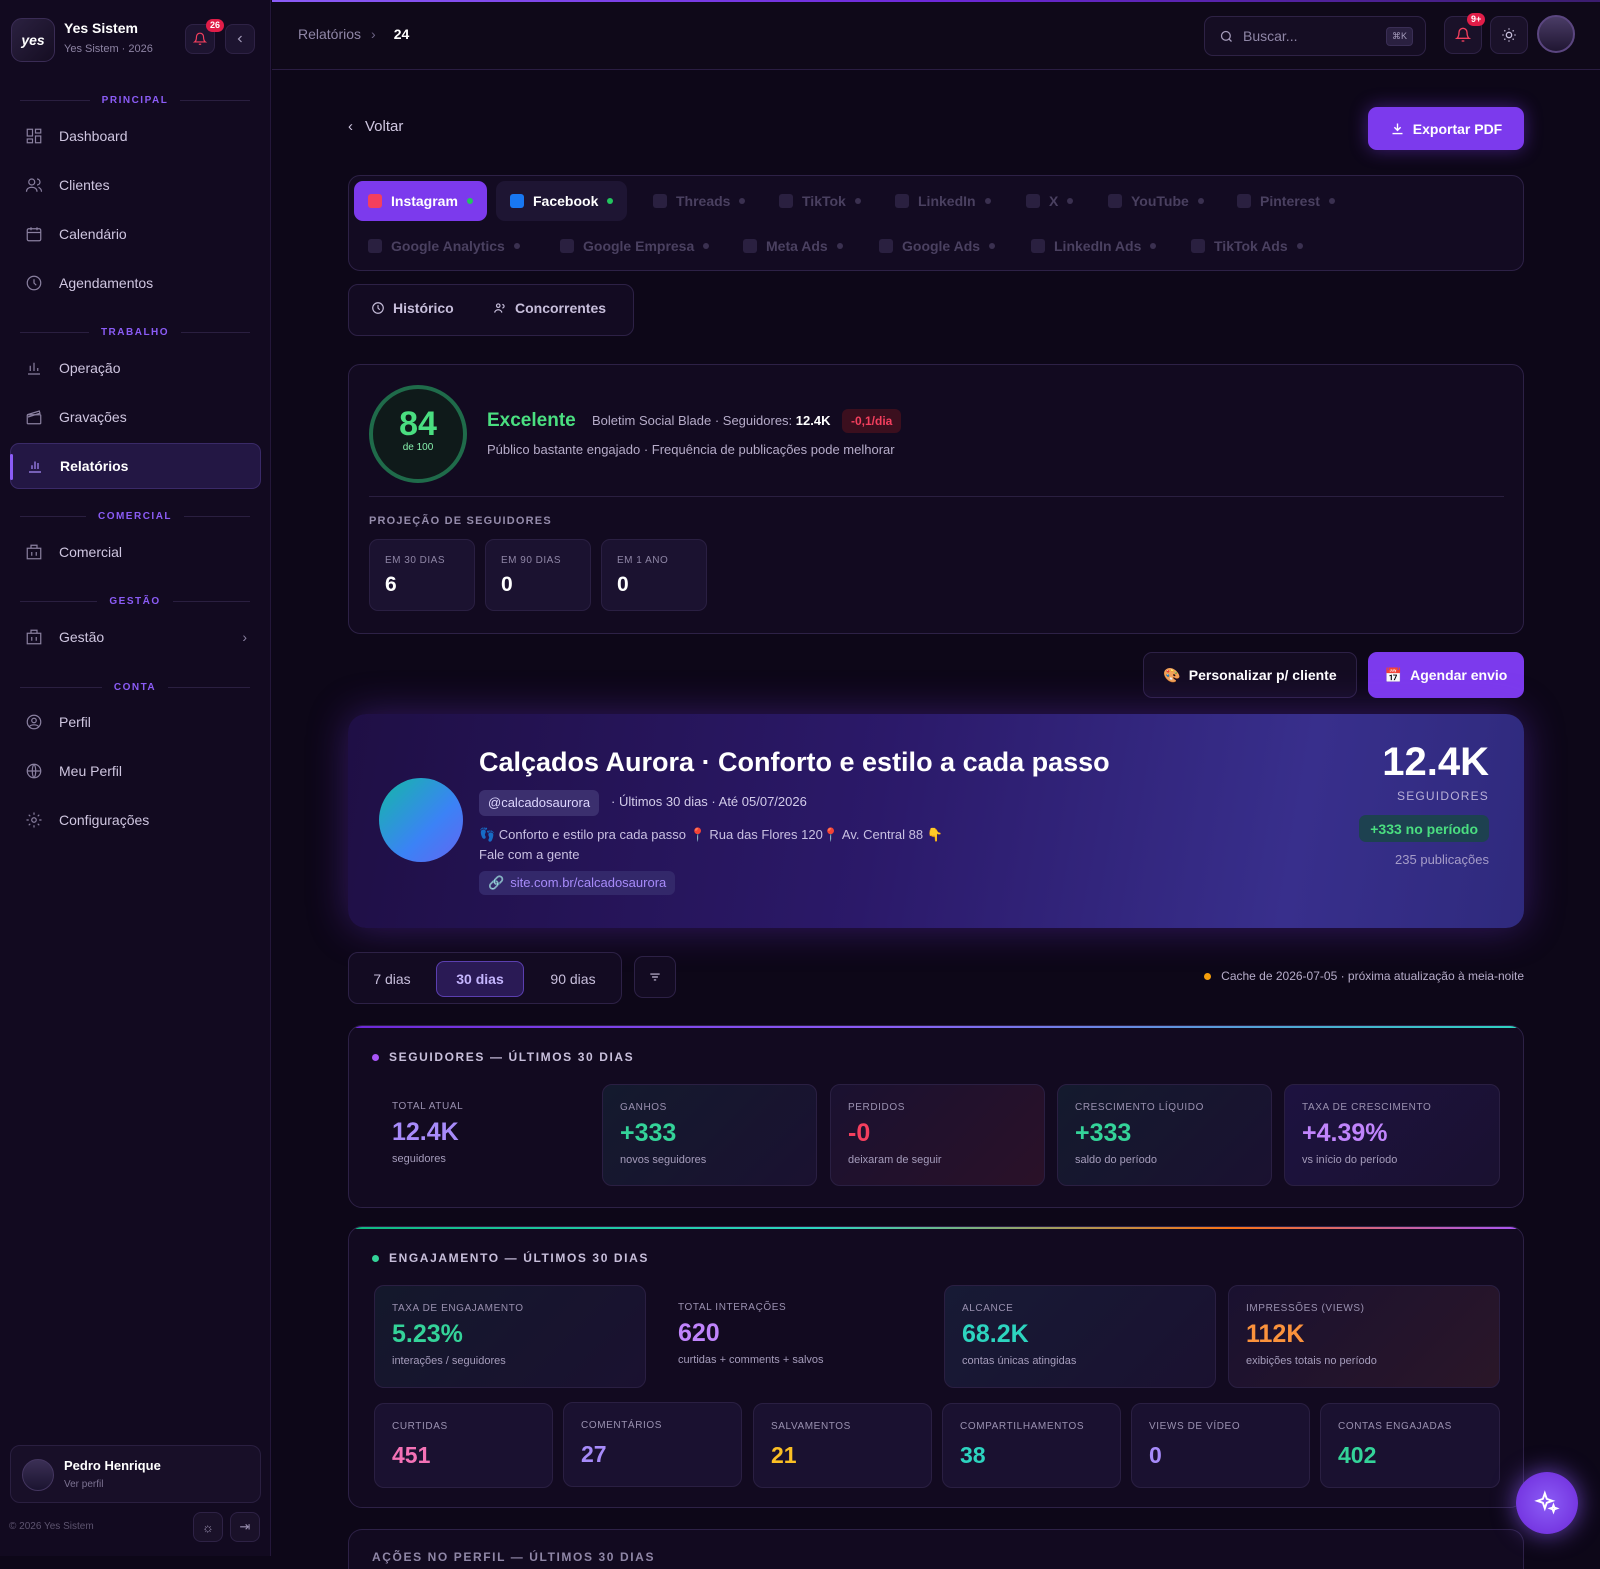 This screenshot has width=1600, height=1569. I want to click on tab-linkedin-ads: LinkedIn Ads, so click(1093, 246).